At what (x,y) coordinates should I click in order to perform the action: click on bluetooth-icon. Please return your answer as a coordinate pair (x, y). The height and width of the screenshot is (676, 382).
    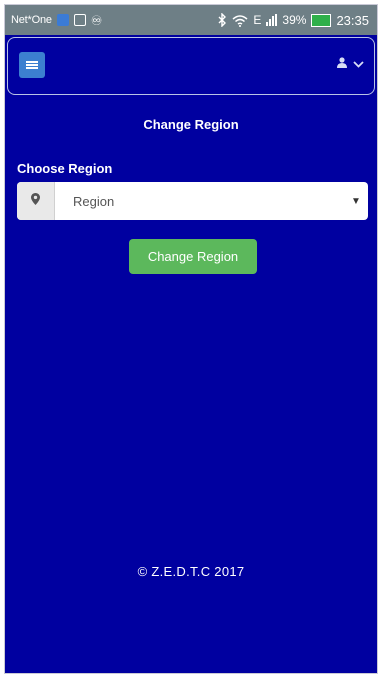
    Looking at the image, I should click on (222, 20).